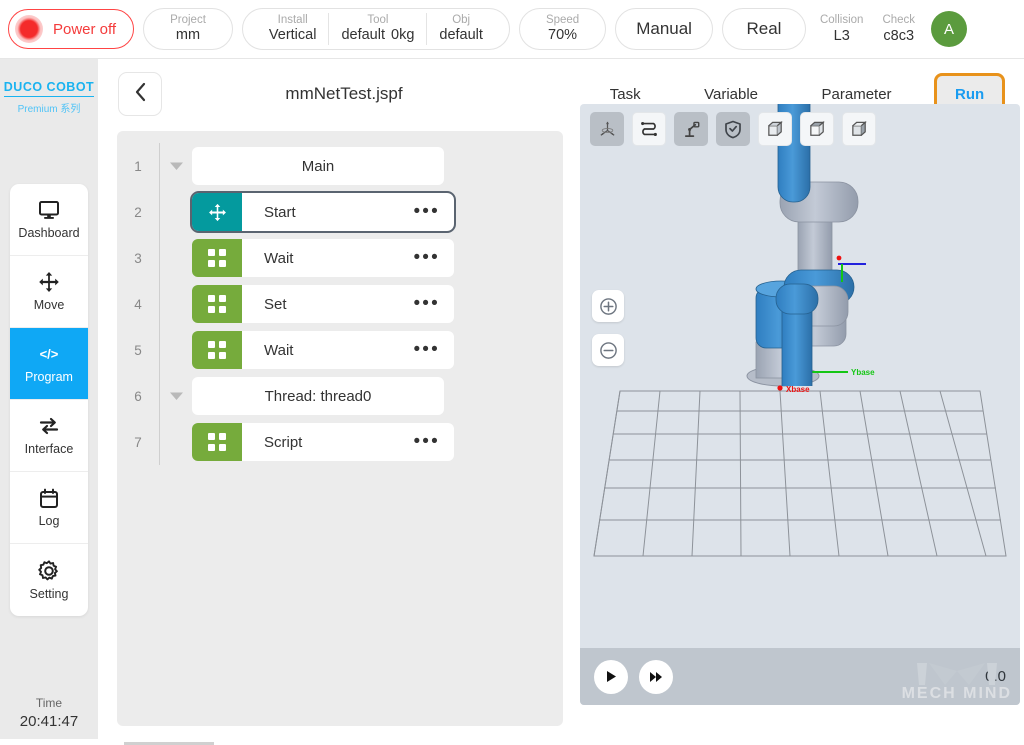  Describe the element at coordinates (49, 713) in the screenshot. I see `system-time: Time 20:41:47` at that location.